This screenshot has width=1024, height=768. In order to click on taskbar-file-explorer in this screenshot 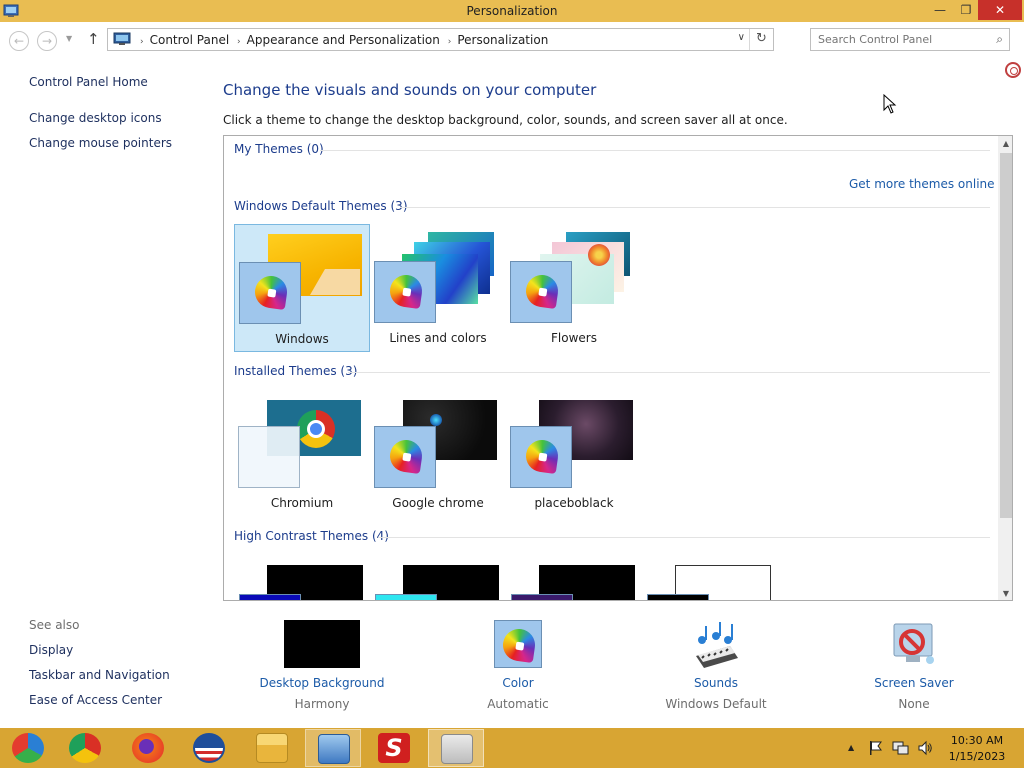, I will do `click(272, 748)`.